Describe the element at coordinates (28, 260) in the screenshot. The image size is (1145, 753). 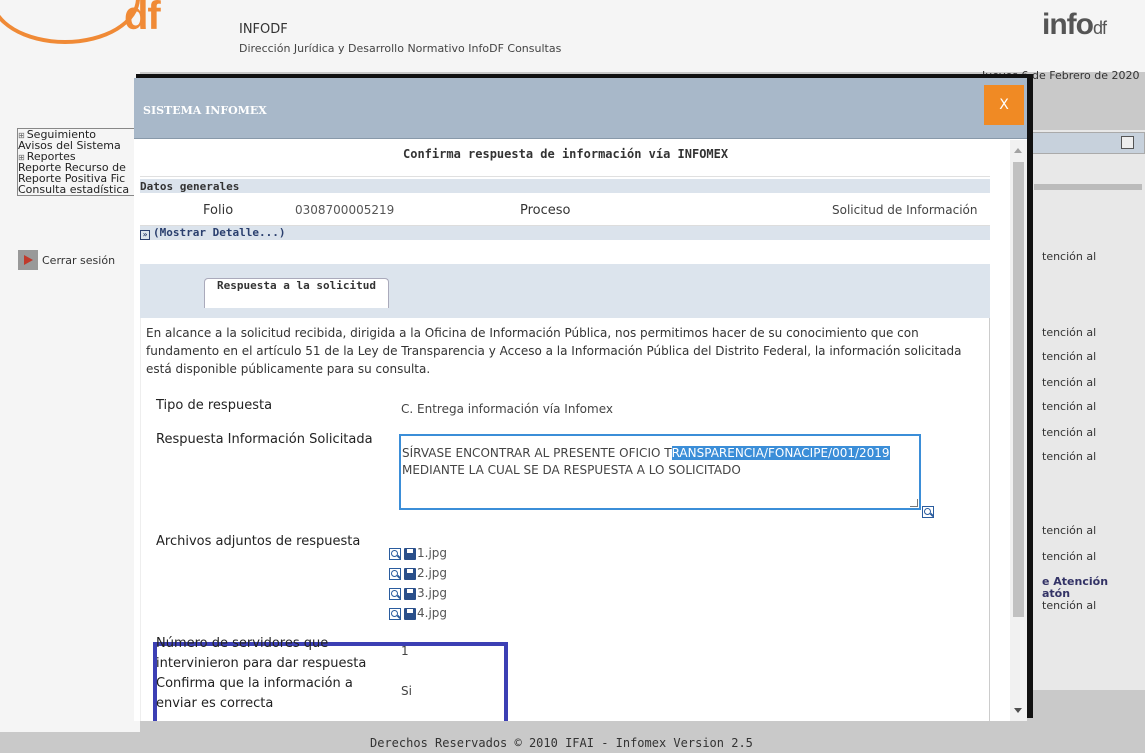
I see `logout-icon` at that location.